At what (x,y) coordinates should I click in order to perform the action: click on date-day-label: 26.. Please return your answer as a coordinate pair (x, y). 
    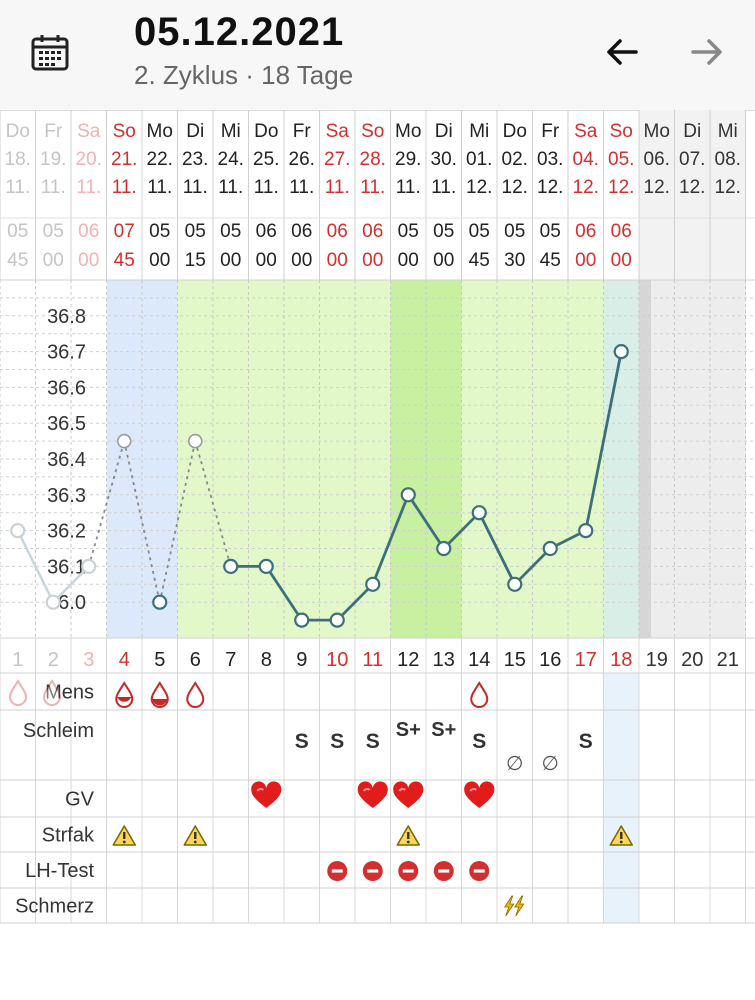
    Looking at the image, I should click on (302, 159).